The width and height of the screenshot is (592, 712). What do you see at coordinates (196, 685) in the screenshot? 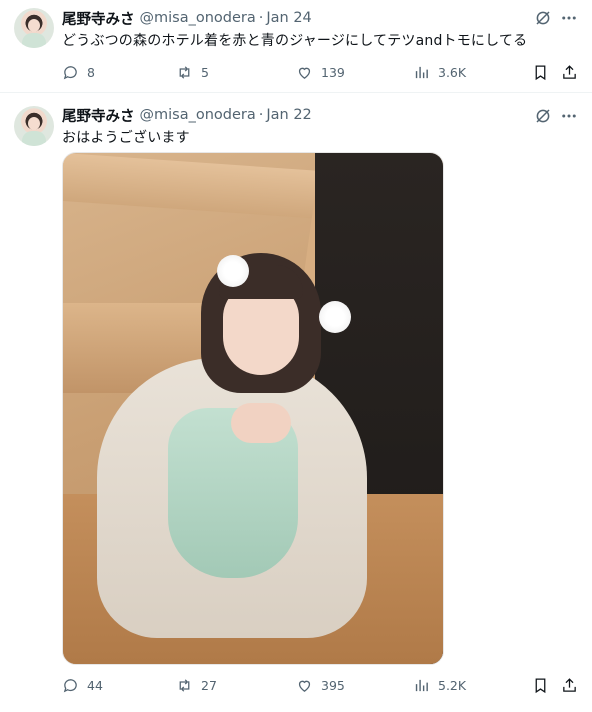
I see `repost-button: 27` at bounding box center [196, 685].